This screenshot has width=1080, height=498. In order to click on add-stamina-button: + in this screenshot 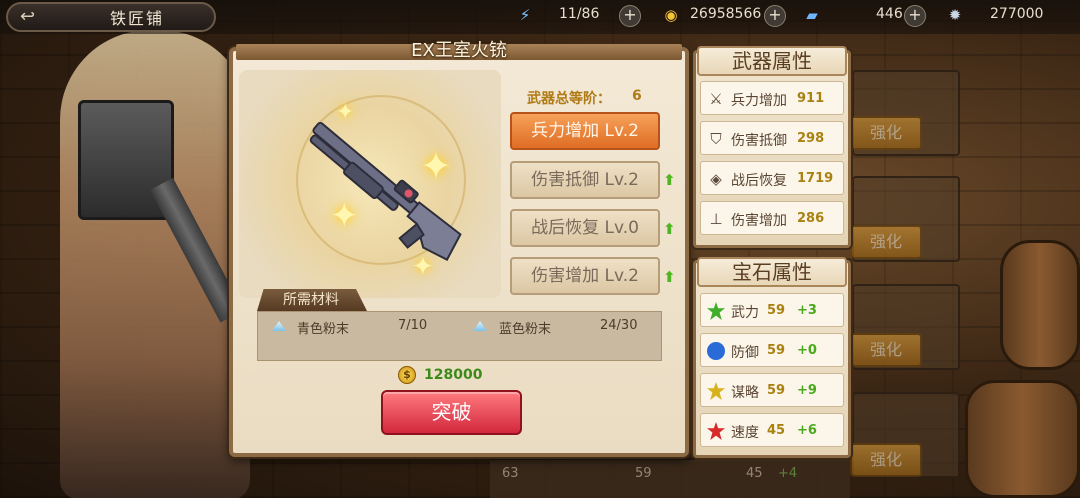, I will do `click(630, 16)`.